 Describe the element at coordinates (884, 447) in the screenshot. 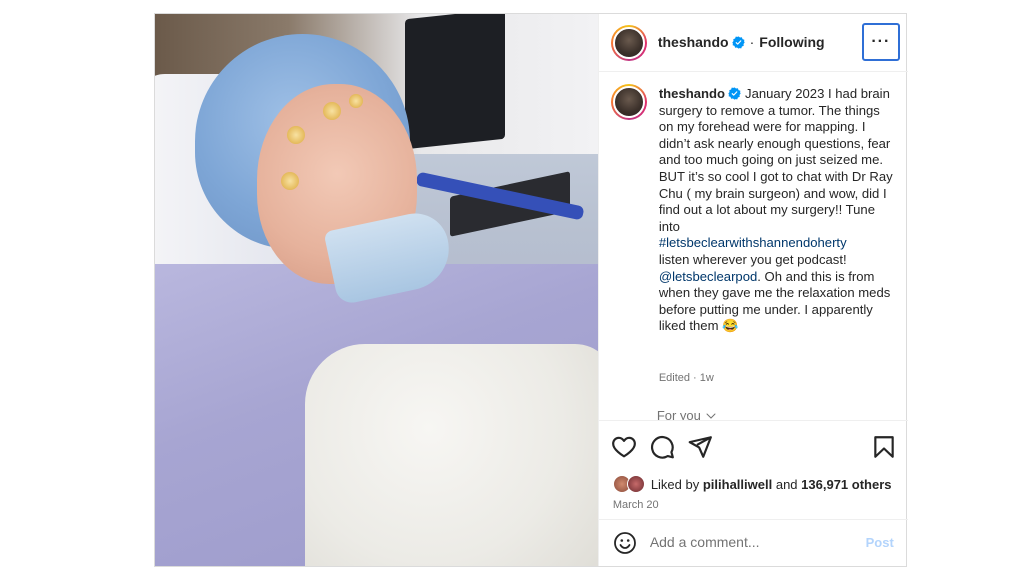

I see `bookmark-icon` at that location.